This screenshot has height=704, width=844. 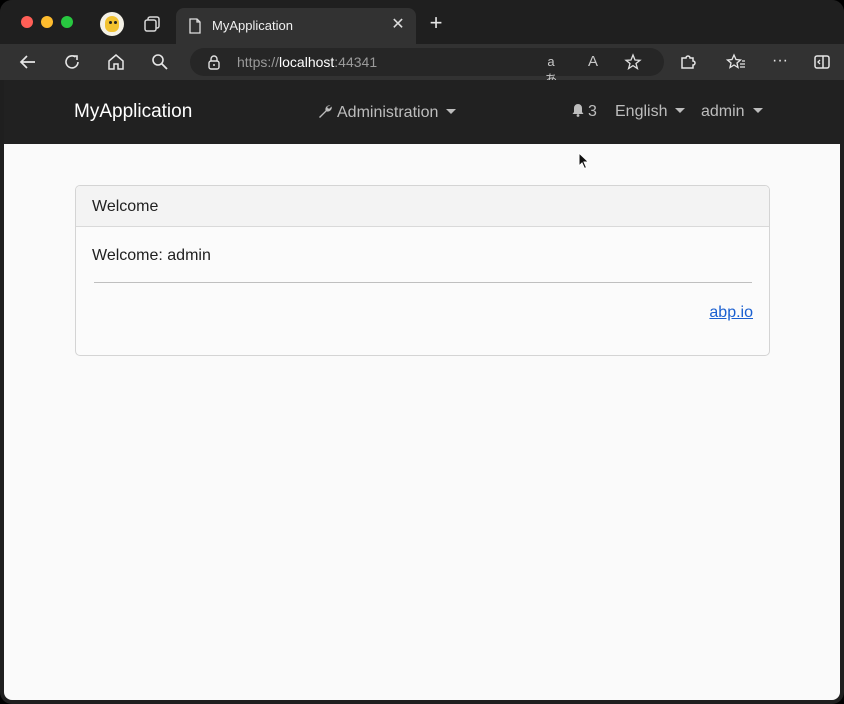 I want to click on card-header: Welcome, so click(x=422, y=206).